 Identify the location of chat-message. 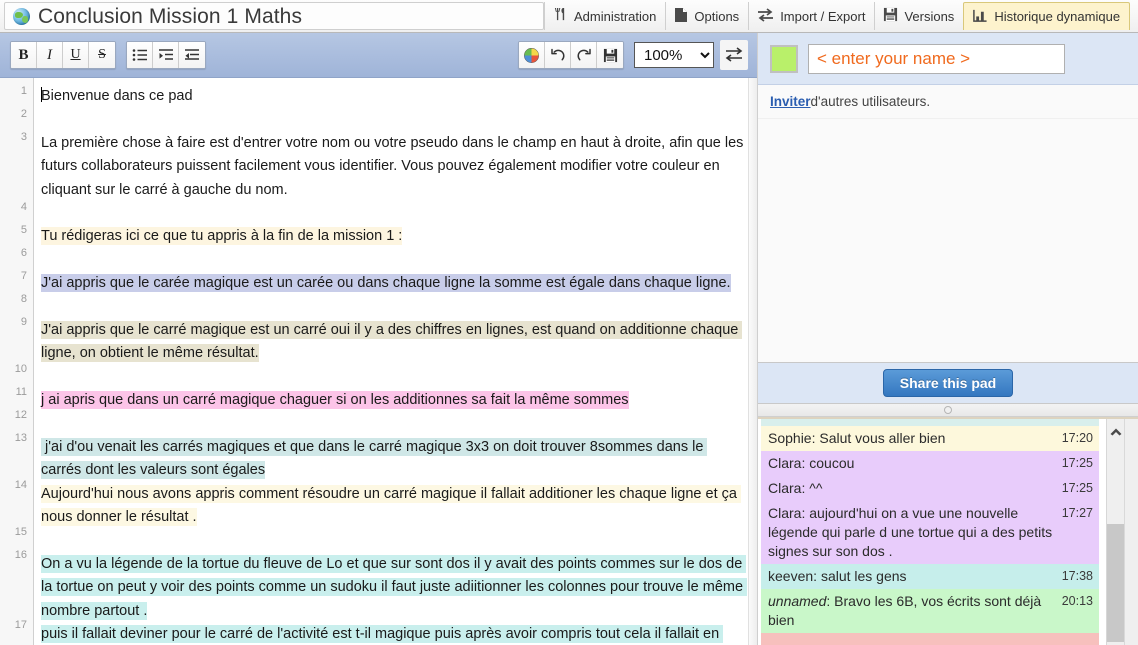
(930, 639).